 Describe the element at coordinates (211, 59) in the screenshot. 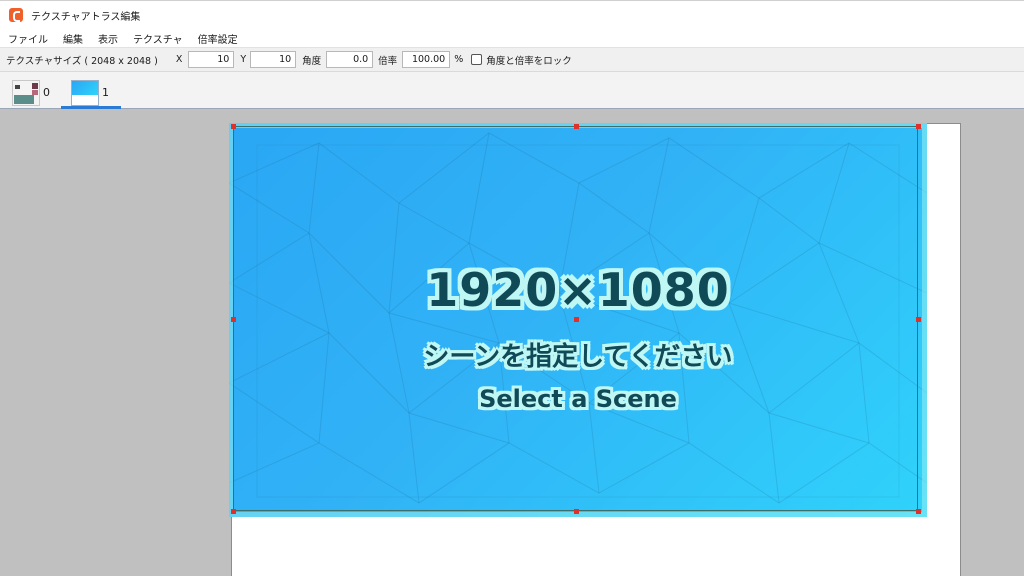

I see `x-input` at that location.